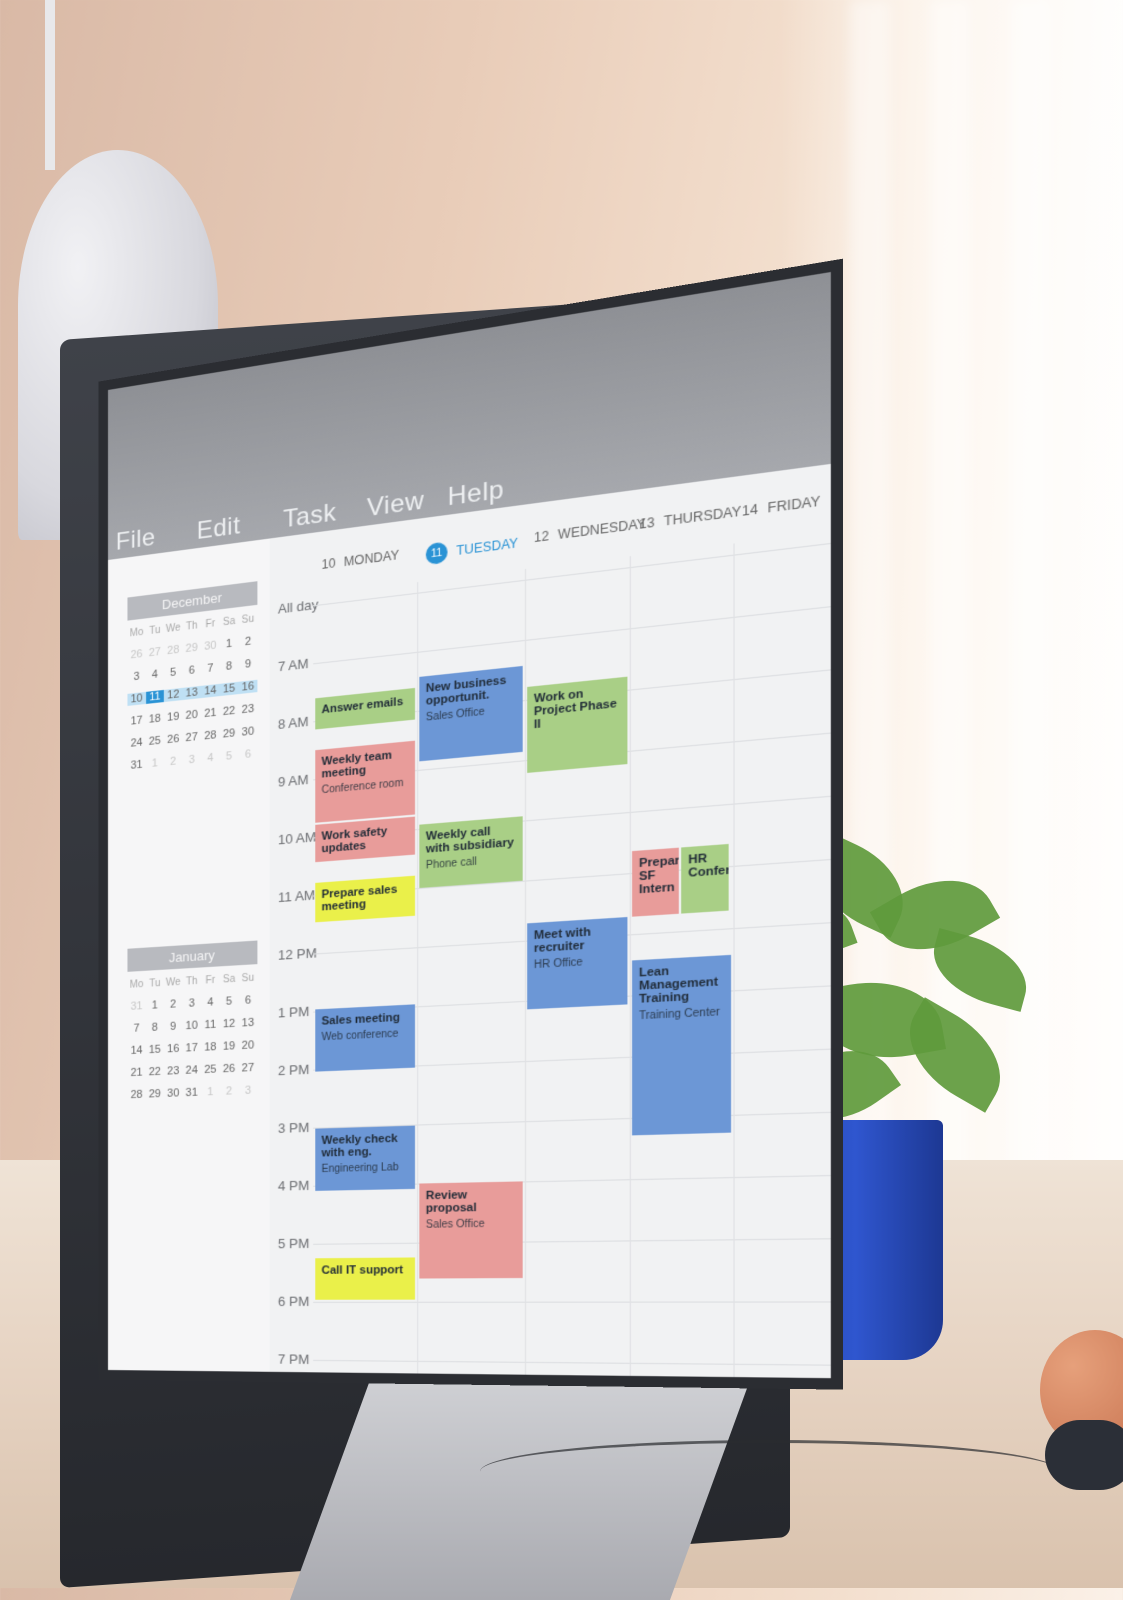  Describe the element at coordinates (705, 878) in the screenshot. I see `calendar-event: HR Conference` at that location.